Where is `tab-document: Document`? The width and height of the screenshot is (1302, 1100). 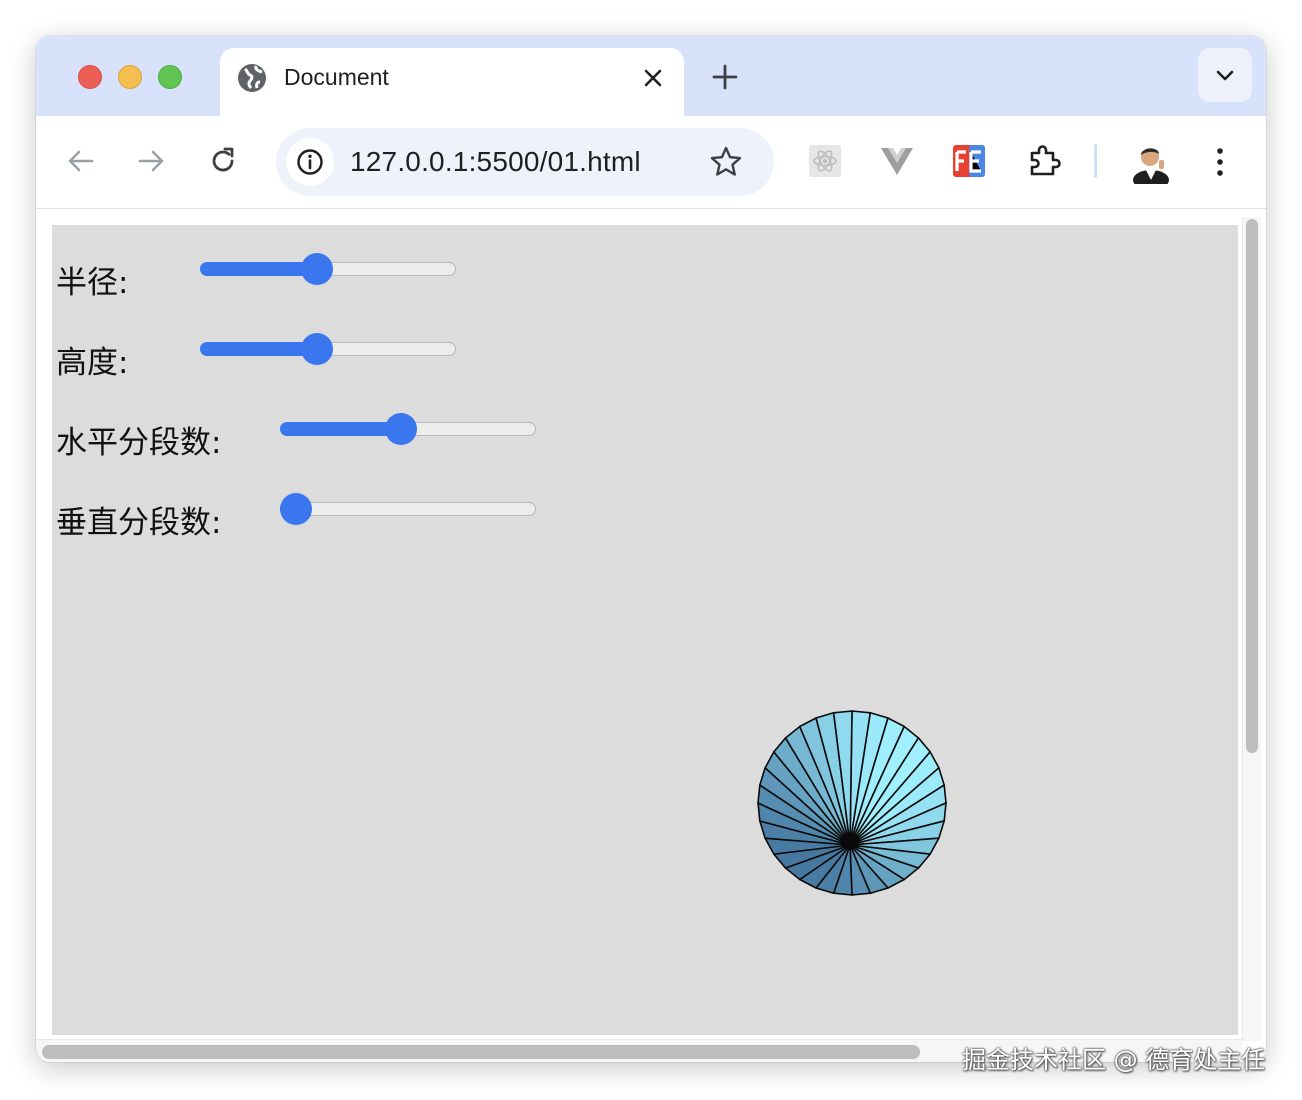
tab-document: Document is located at coordinates (452, 82).